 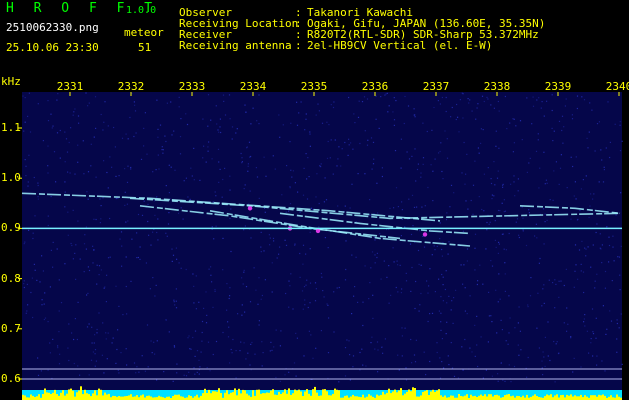 What do you see at coordinates (131, 86) in the screenshot?
I see `x-tick-label: 2332` at bounding box center [131, 86].